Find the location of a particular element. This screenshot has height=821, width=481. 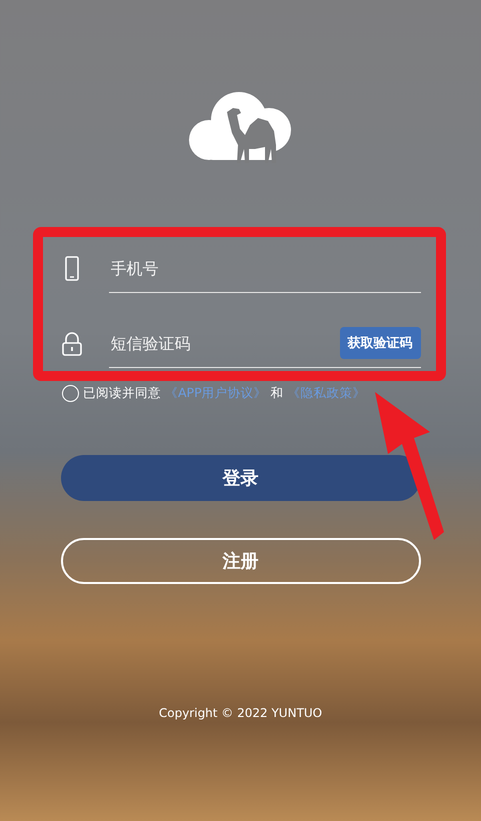

and-text: 和 is located at coordinates (277, 393).